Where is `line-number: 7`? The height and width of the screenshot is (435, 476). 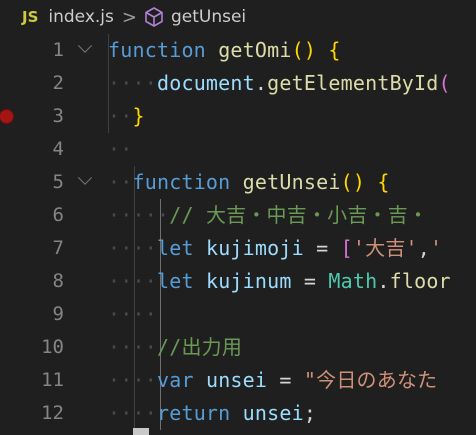
line-number: 7 is located at coordinates (58, 248).